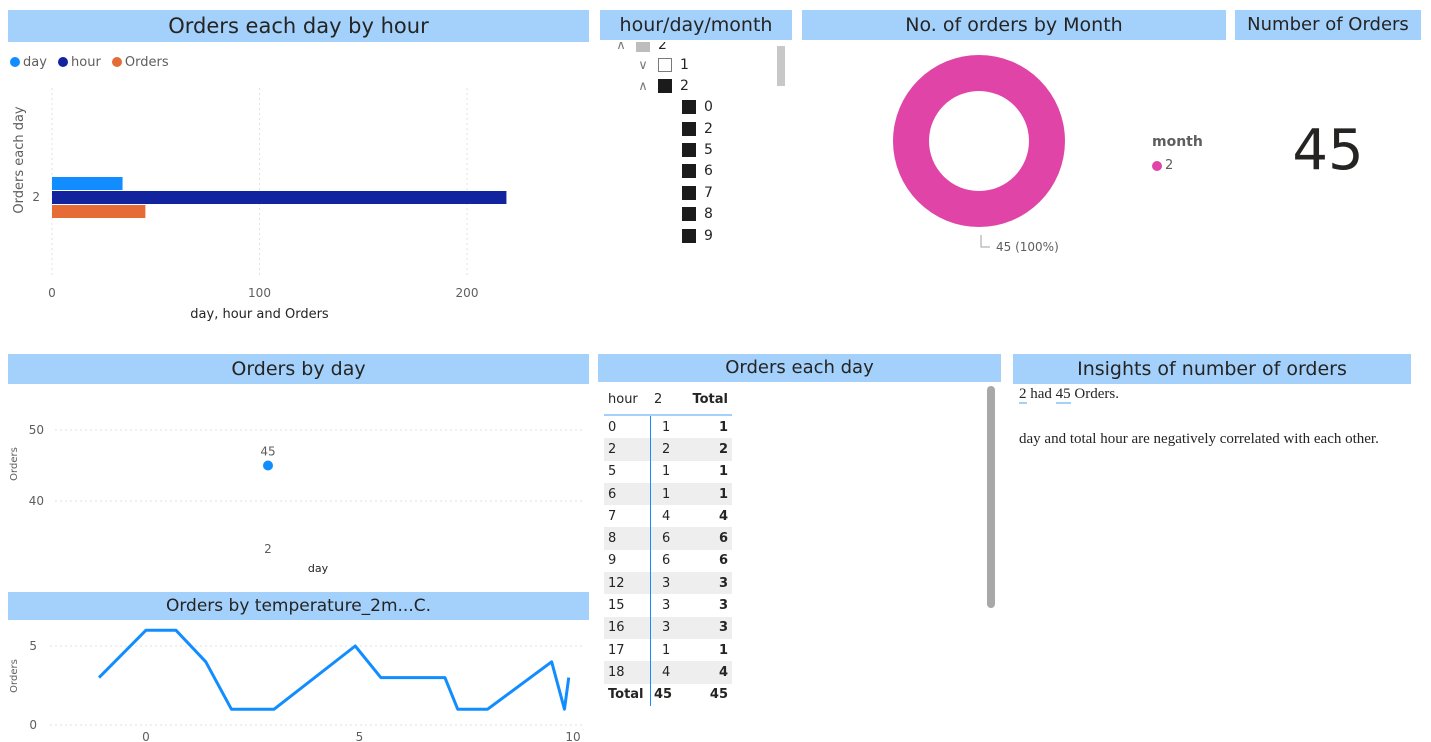 This screenshot has height=742, width=1431. What do you see at coordinates (612, 539) in the screenshot?
I see `matrix-cell-hour: 8` at bounding box center [612, 539].